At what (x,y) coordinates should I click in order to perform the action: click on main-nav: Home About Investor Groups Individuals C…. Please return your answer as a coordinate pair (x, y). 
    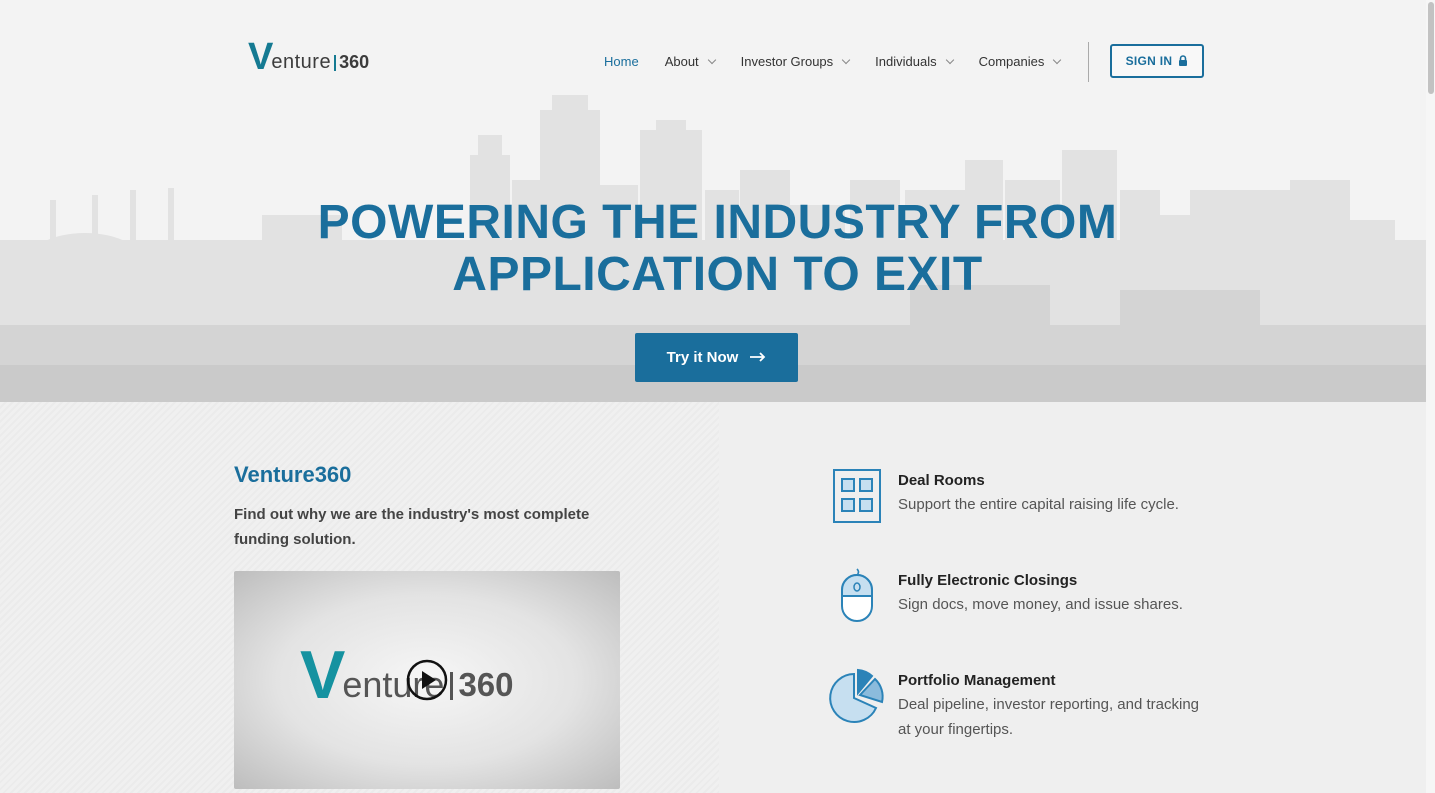
    Looking at the image, I should click on (845, 61).